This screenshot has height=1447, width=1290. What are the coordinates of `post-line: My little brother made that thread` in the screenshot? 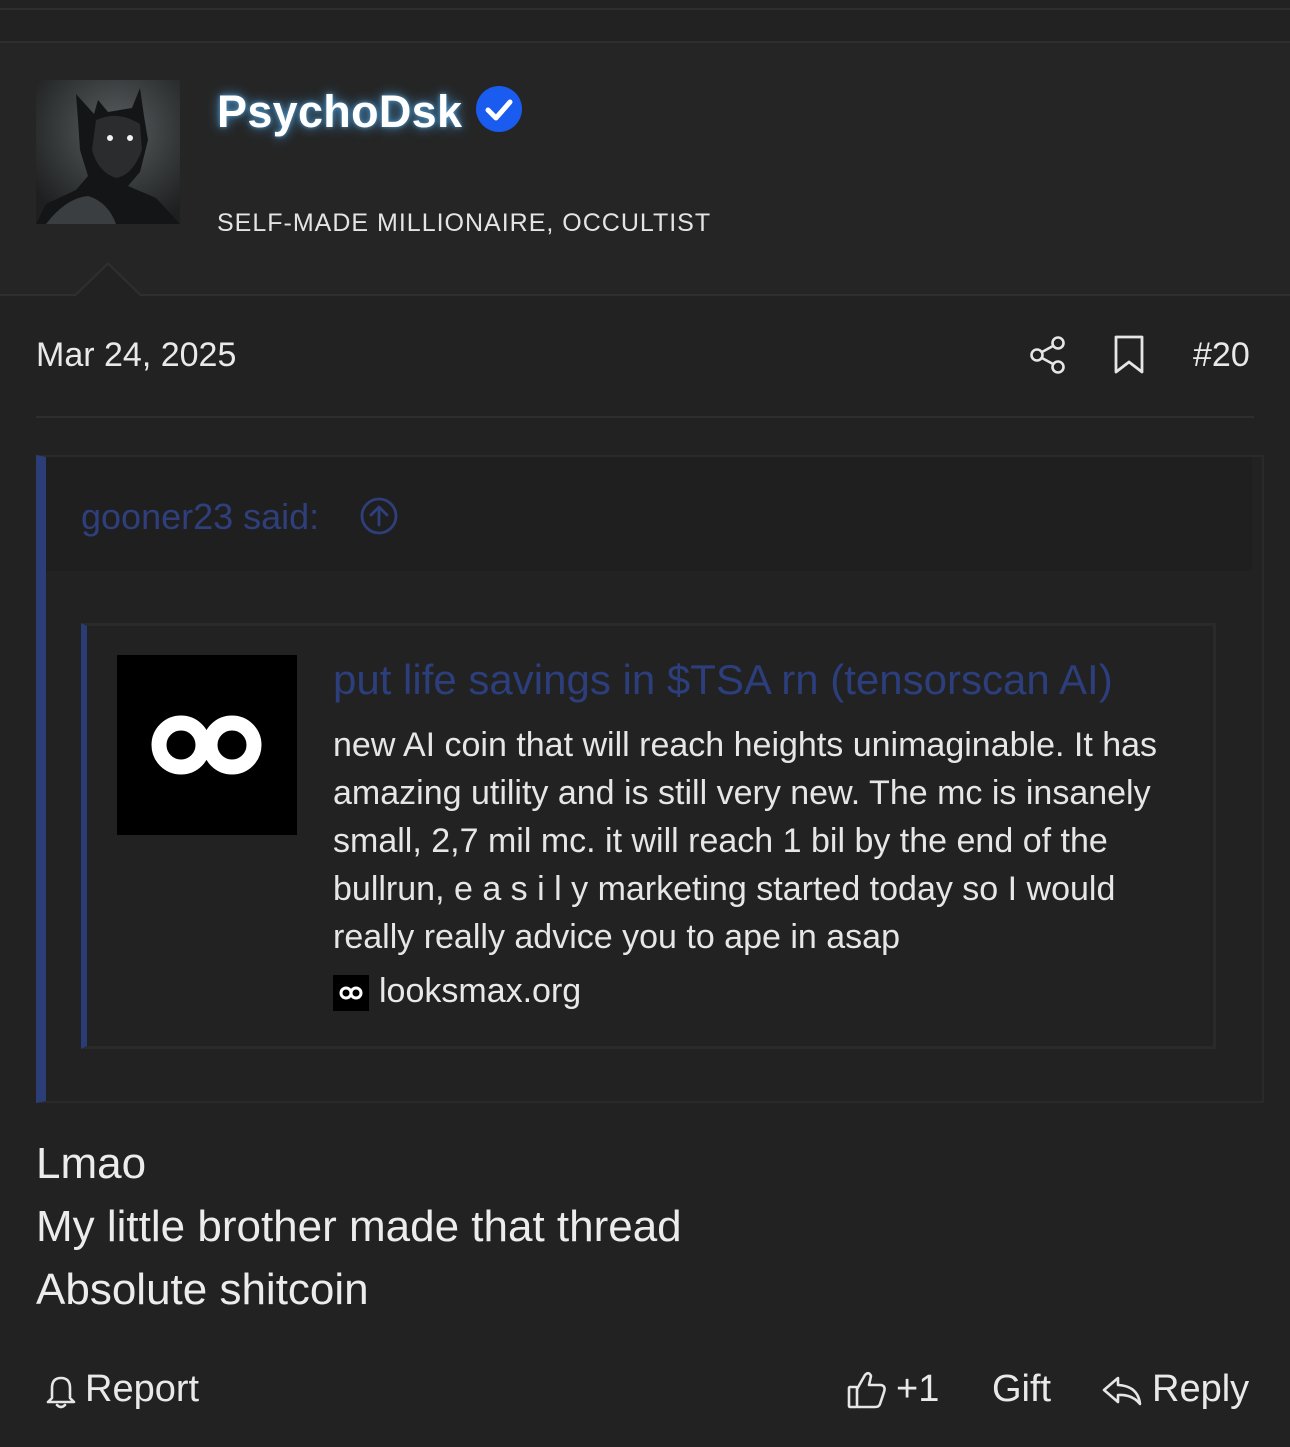 It's located at (359, 1226).